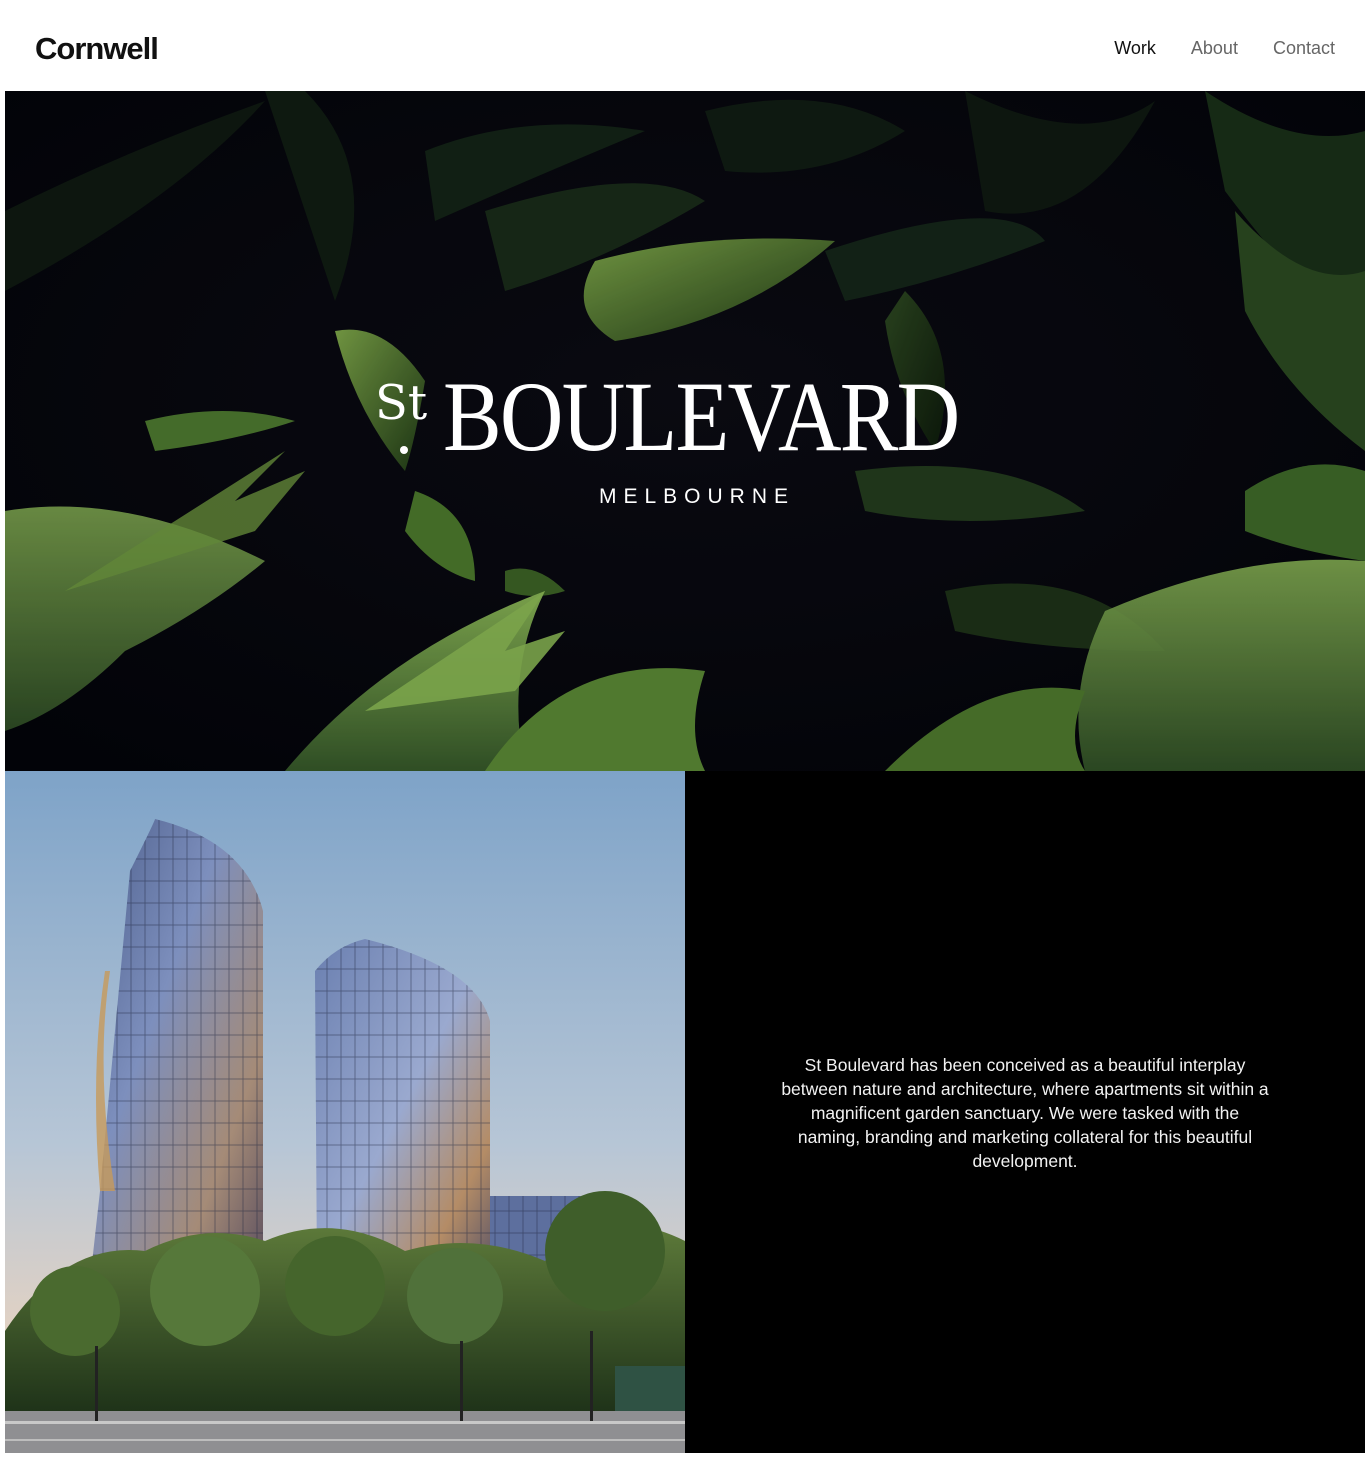  I want to click on brand-name: BOULEVARD, so click(701, 416).